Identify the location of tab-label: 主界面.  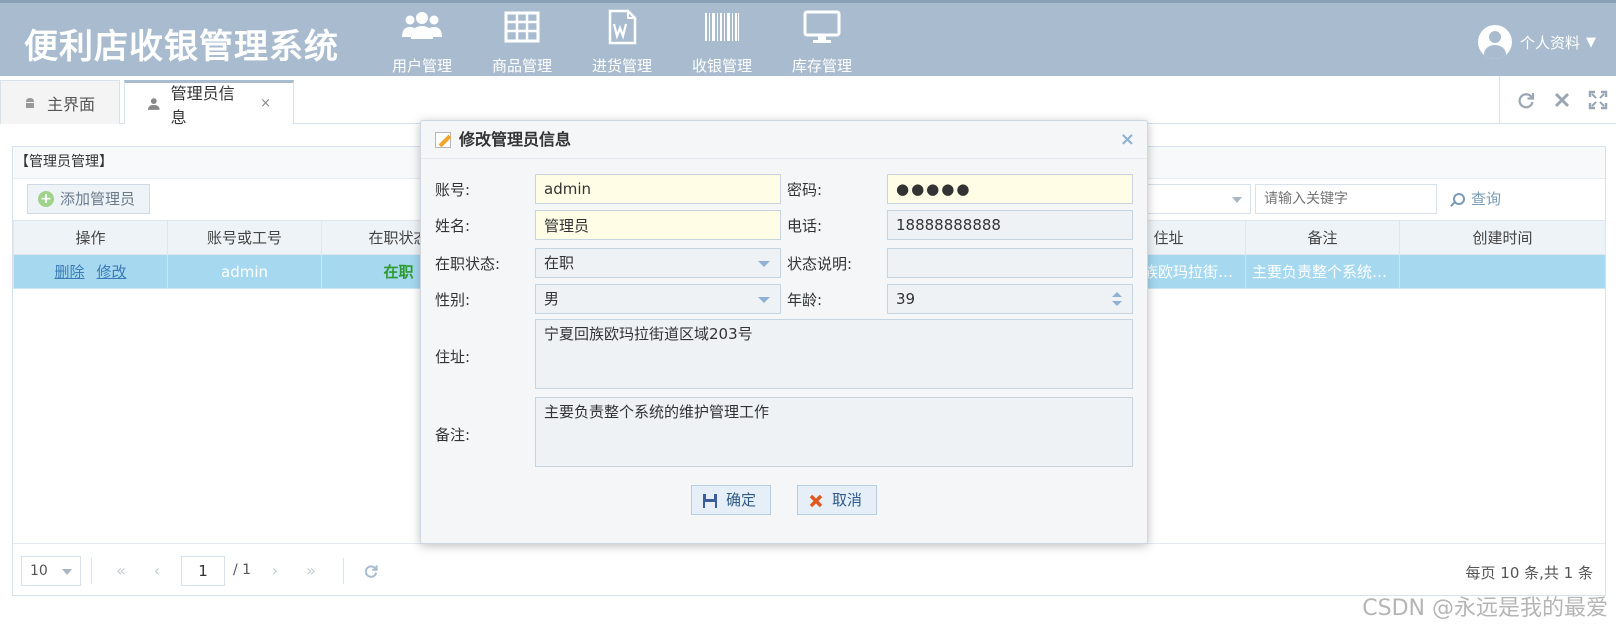
(71, 104).